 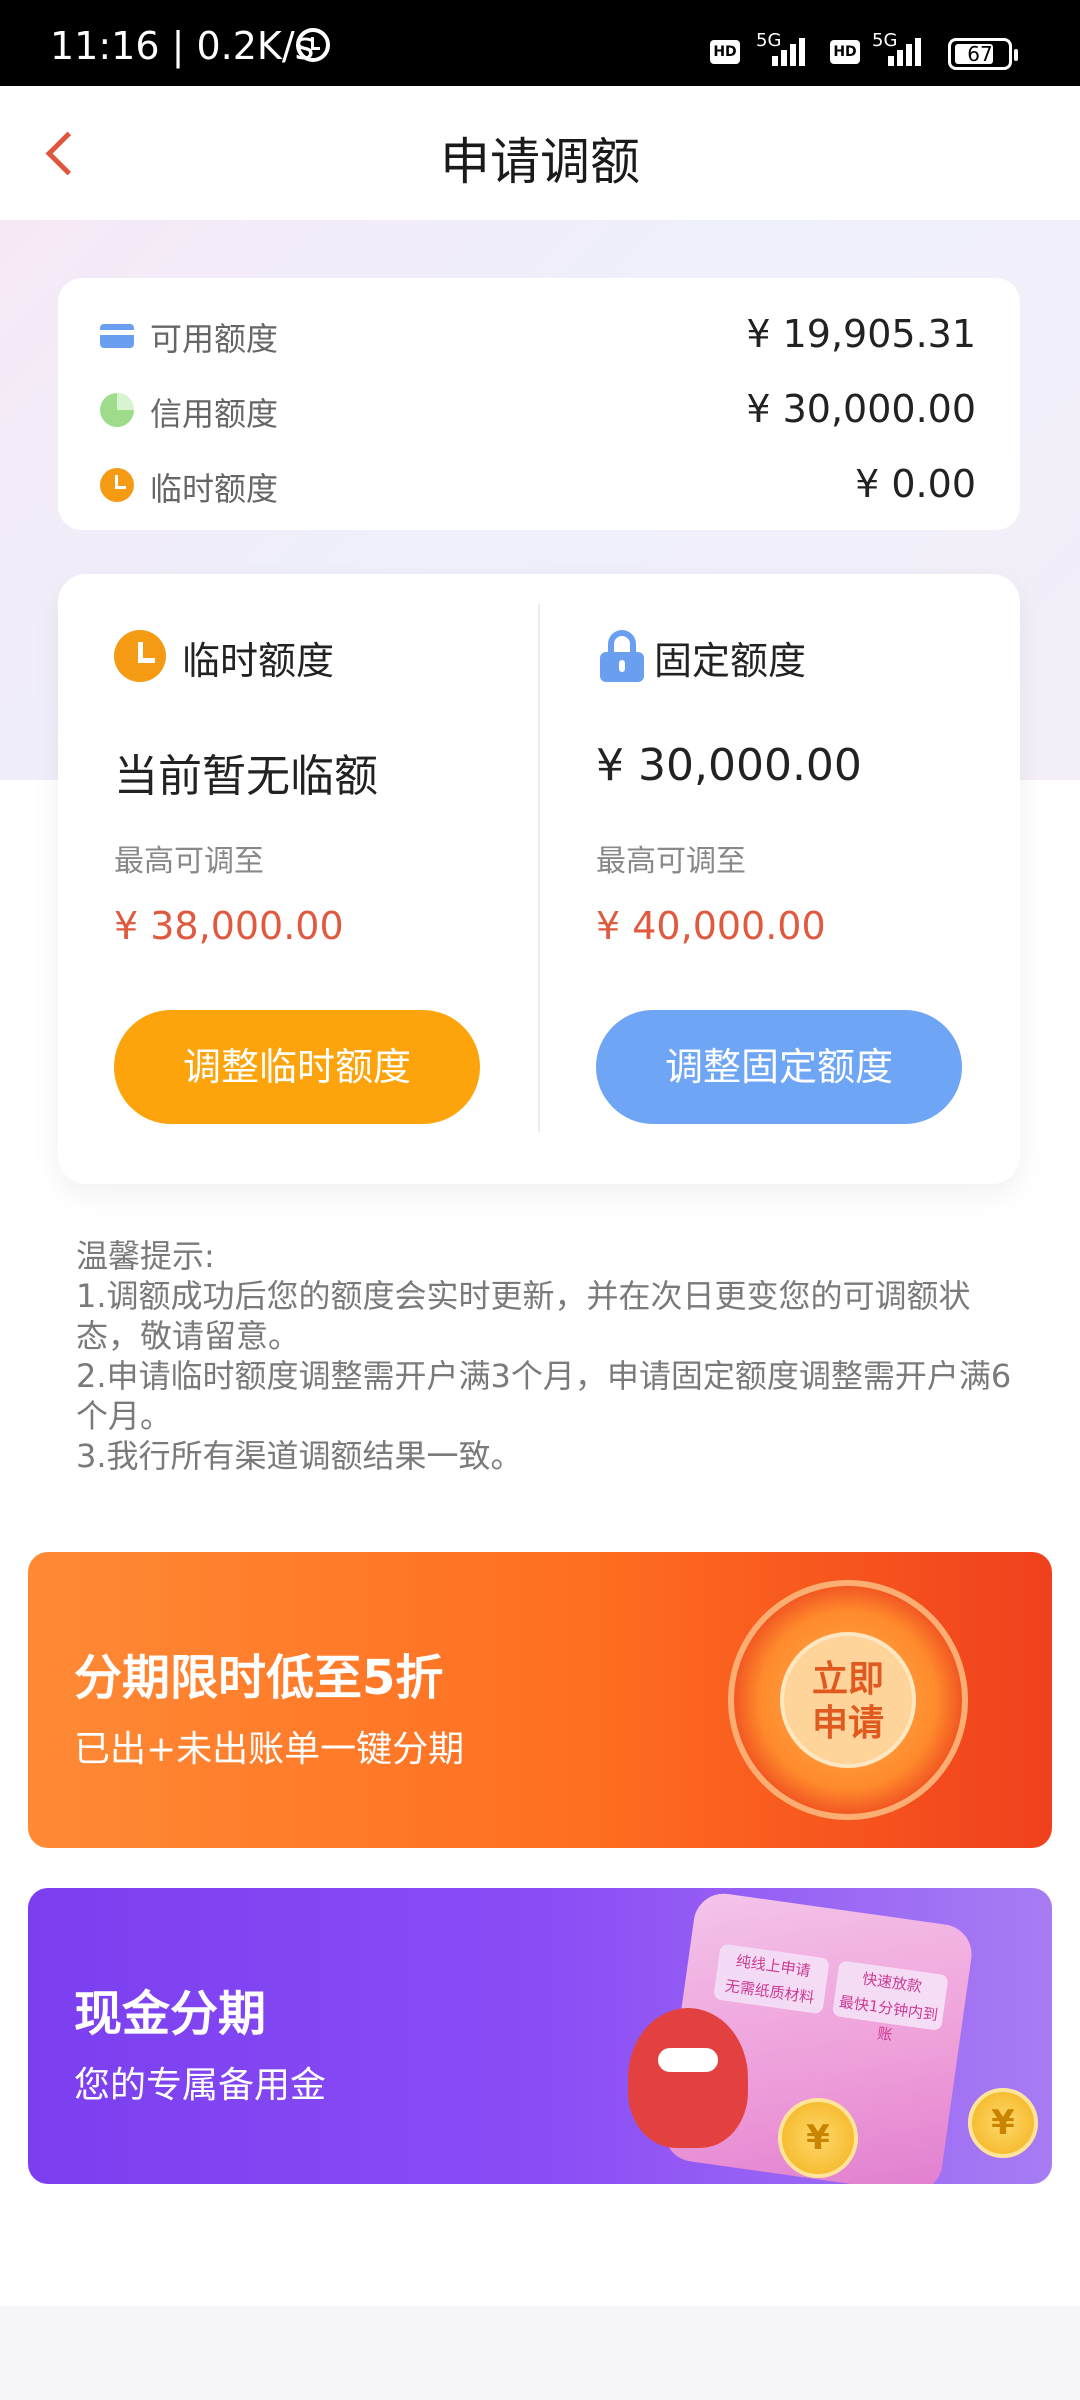 What do you see at coordinates (980, 54) in the screenshot?
I see `battery-level: 67` at bounding box center [980, 54].